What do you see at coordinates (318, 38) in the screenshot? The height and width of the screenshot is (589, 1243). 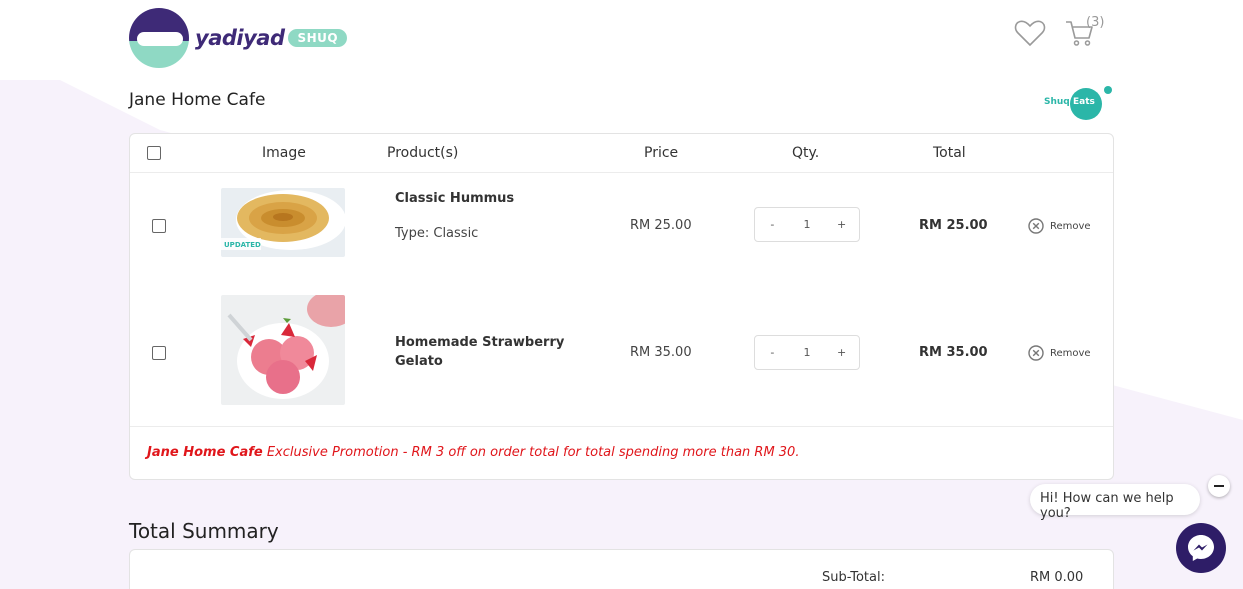 I see `logo-badge: SHUQ` at bounding box center [318, 38].